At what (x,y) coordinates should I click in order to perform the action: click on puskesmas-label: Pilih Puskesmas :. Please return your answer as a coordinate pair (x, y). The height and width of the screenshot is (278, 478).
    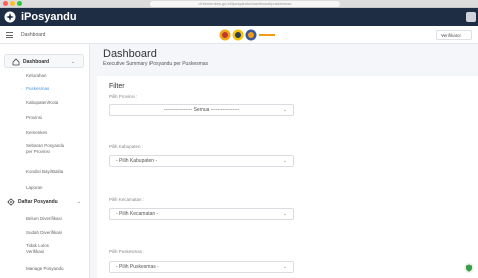
    Looking at the image, I should click on (127, 251).